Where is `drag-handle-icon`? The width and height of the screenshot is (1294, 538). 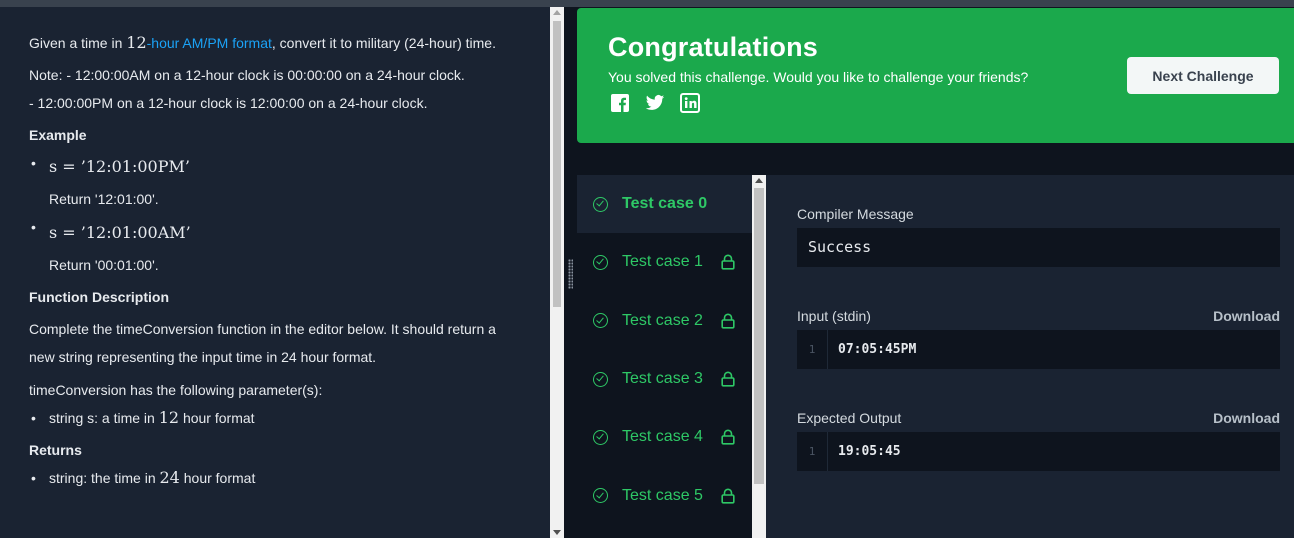 drag-handle-icon is located at coordinates (570, 274).